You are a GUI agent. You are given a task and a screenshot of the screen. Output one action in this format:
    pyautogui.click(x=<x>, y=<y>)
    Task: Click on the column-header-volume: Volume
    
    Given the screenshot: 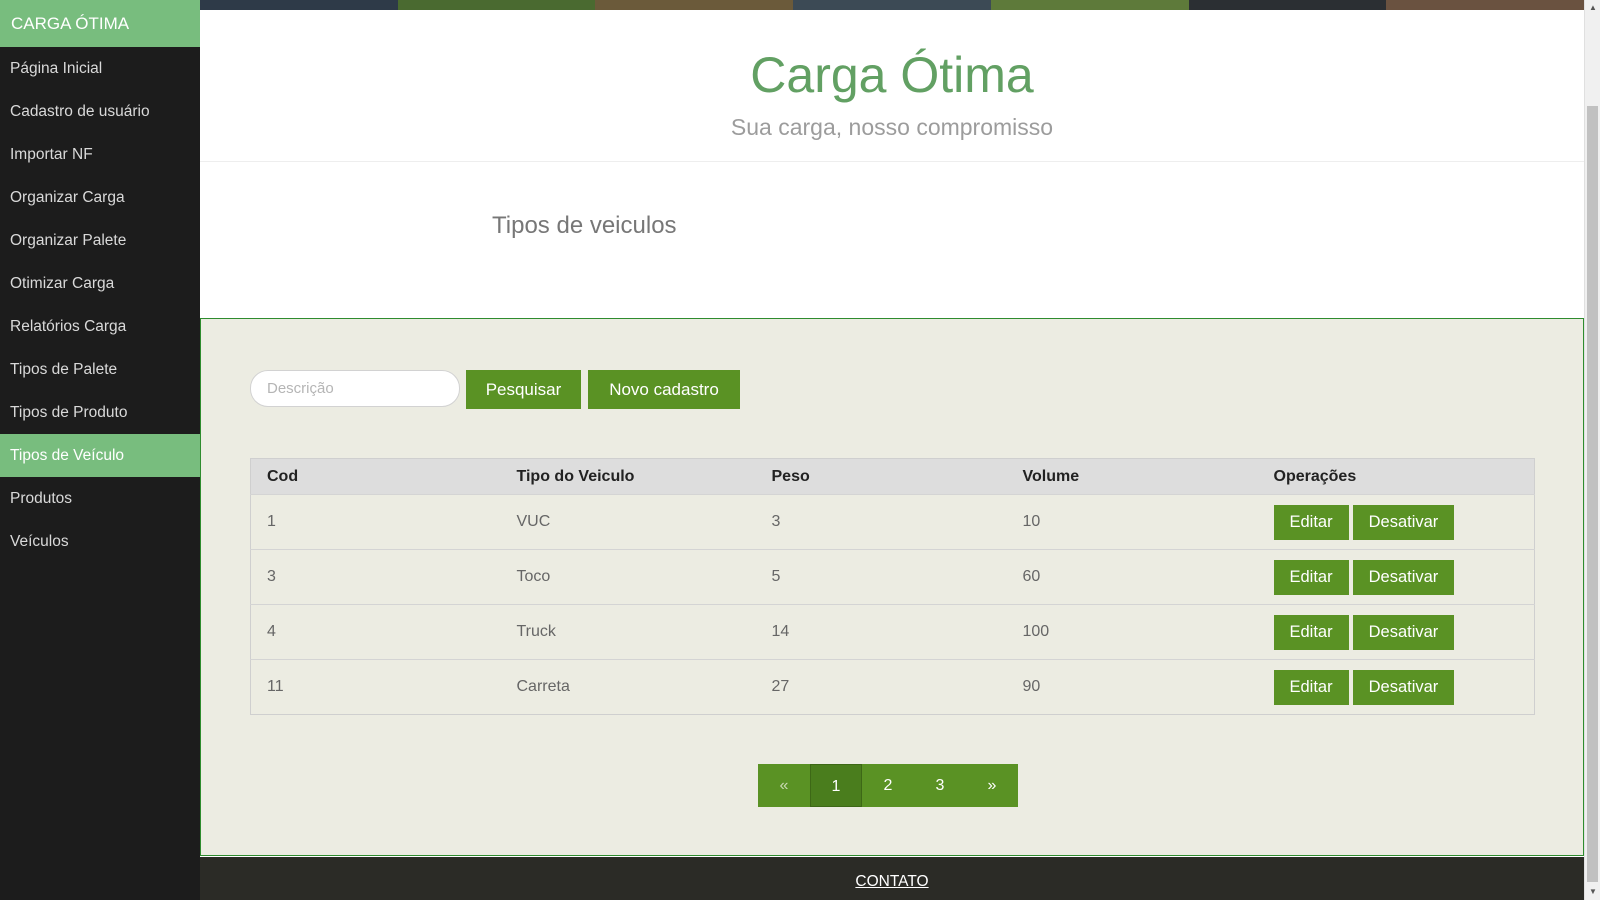 What is the action you would take?
    pyautogui.click(x=1132, y=476)
    